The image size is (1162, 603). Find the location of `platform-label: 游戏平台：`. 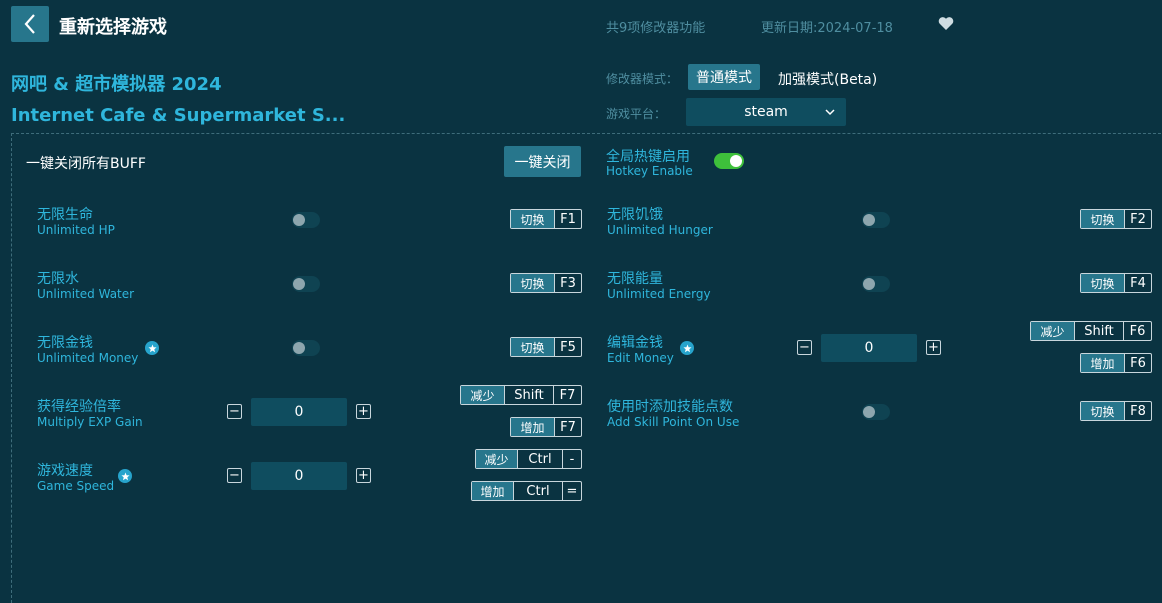

platform-label: 游戏平台： is located at coordinates (636, 114).